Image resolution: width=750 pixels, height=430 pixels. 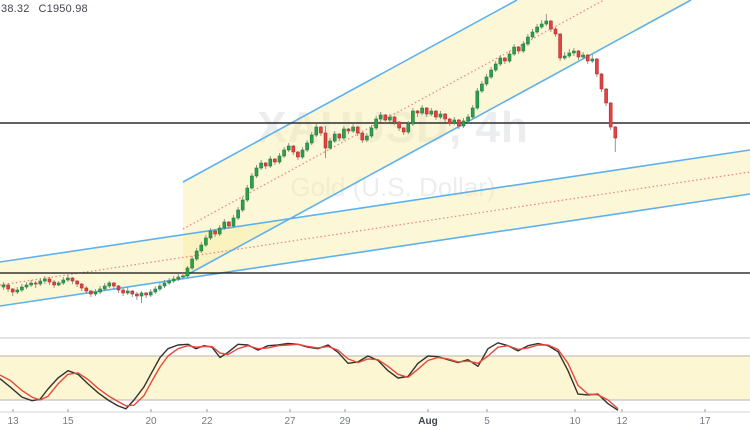 What do you see at coordinates (345, 421) in the screenshot?
I see `time-axis-label-29: 29` at bounding box center [345, 421].